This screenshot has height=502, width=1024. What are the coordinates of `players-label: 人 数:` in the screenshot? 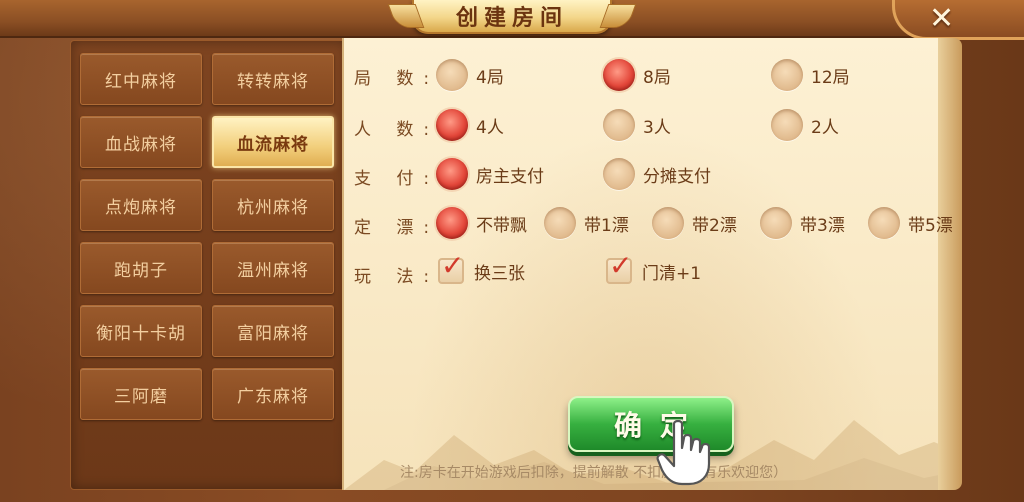 It's located at (397, 130).